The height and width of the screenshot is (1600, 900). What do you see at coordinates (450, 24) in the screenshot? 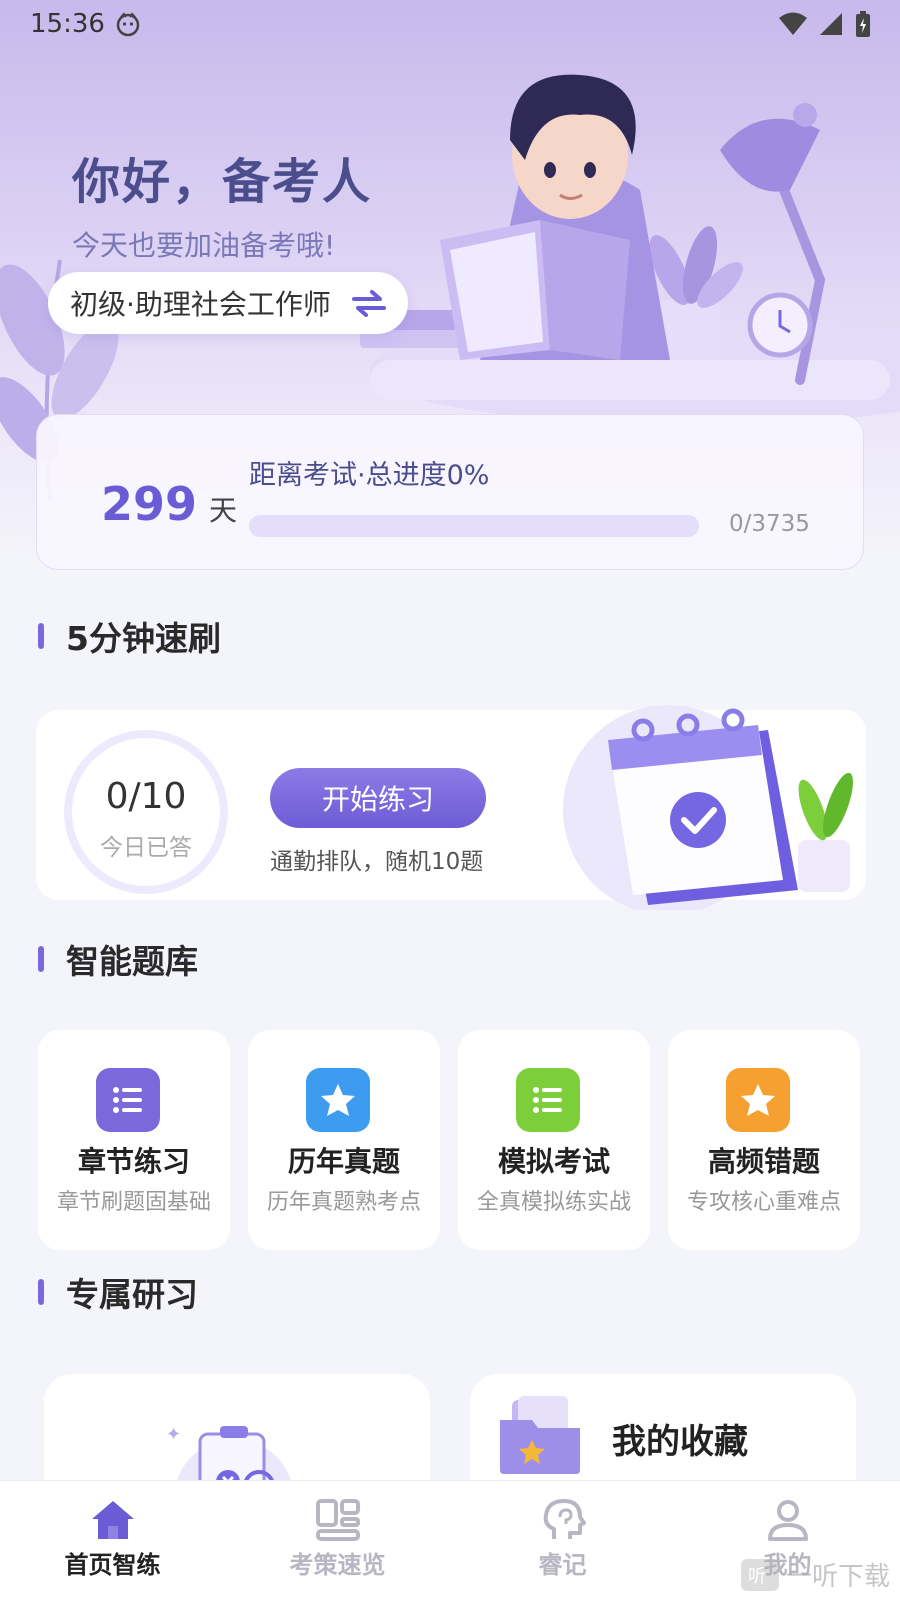
I see `status-bar: 15:36` at bounding box center [450, 24].